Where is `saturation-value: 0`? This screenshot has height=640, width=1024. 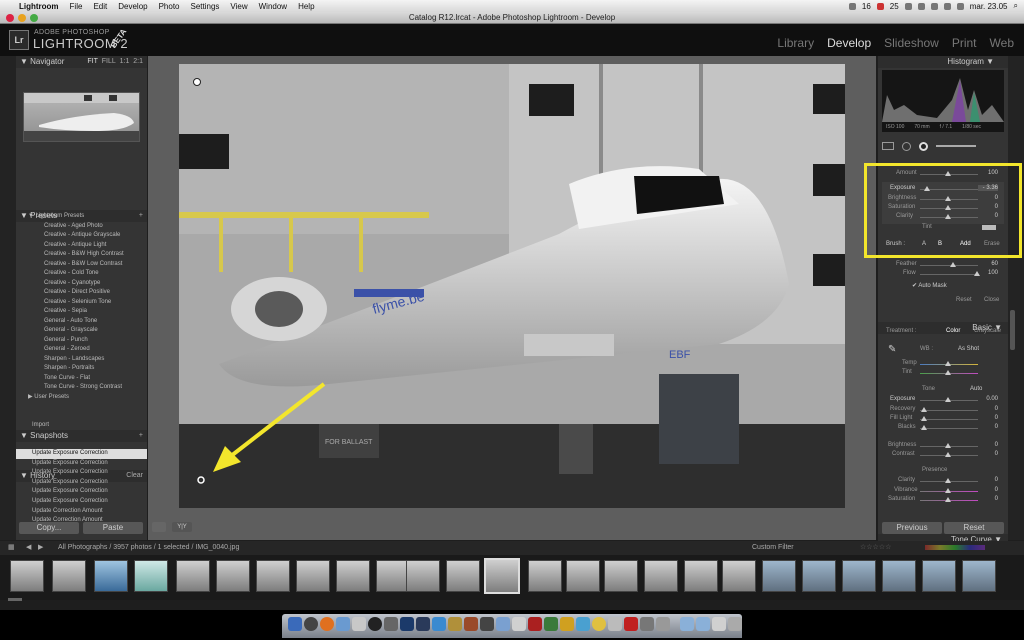 saturation-value: 0 is located at coordinates (988, 499).